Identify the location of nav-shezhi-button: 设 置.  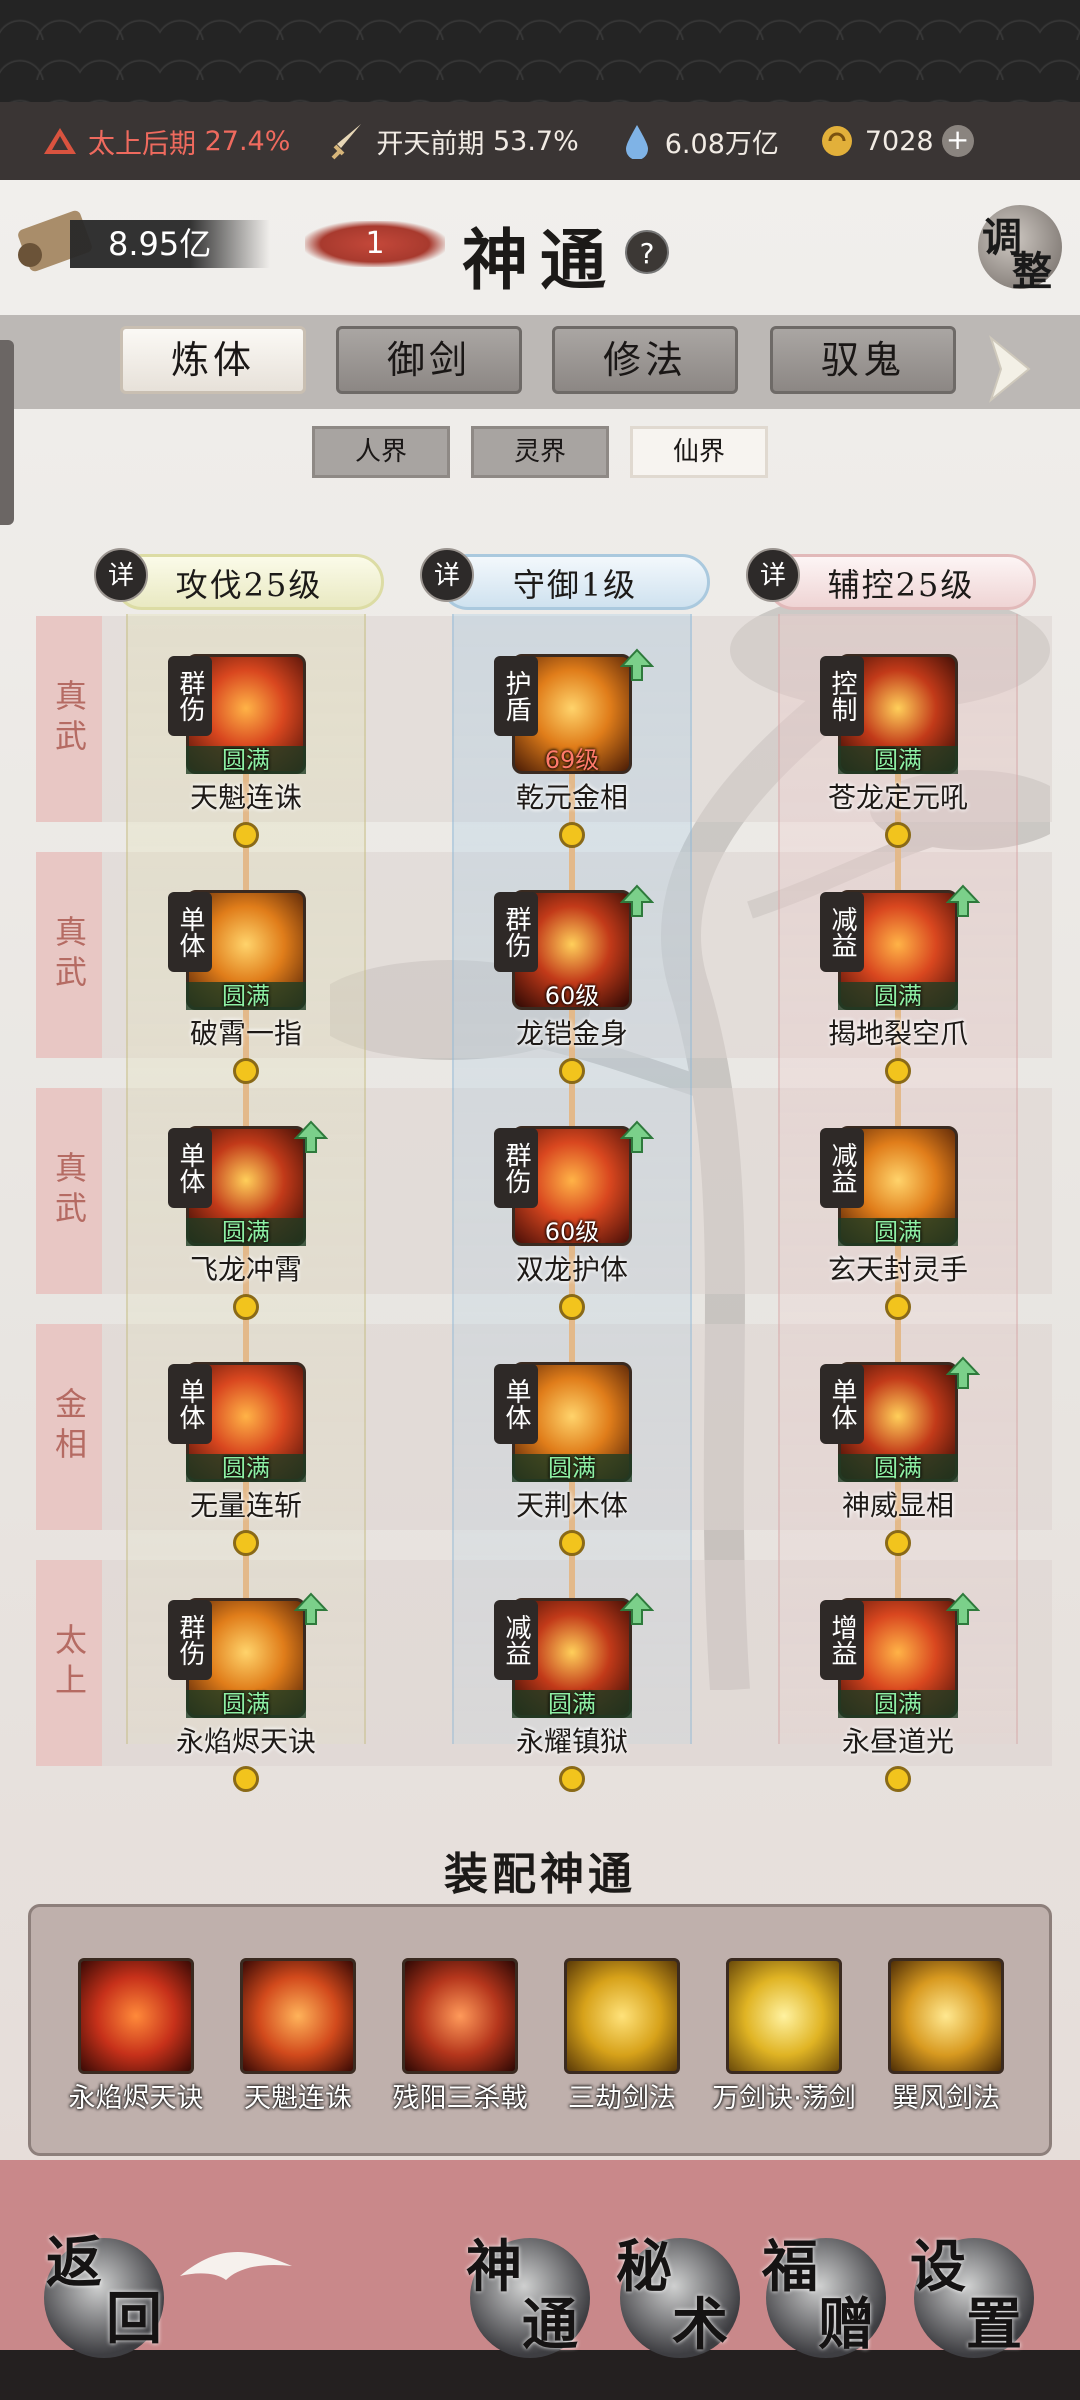
(972, 2296).